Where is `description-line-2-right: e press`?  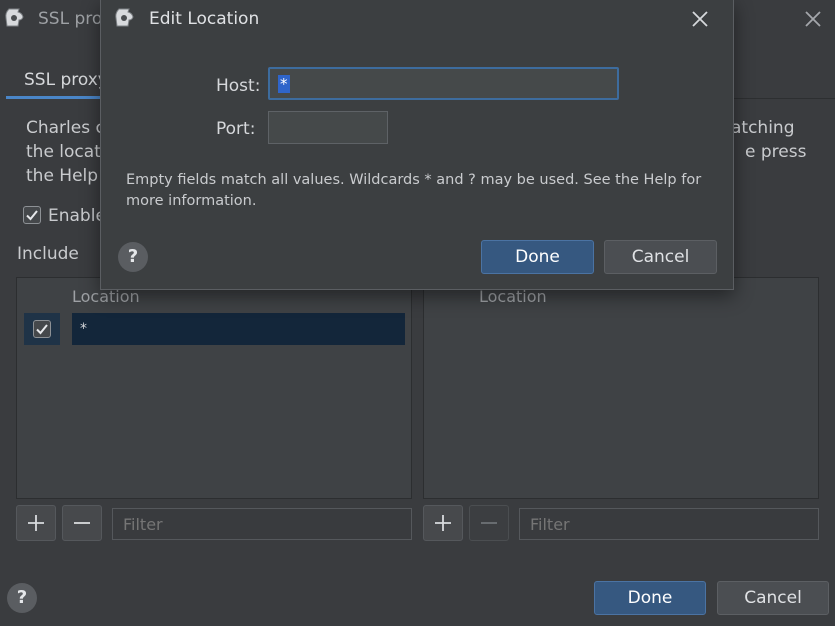
description-line-2-right: e press is located at coordinates (776, 152).